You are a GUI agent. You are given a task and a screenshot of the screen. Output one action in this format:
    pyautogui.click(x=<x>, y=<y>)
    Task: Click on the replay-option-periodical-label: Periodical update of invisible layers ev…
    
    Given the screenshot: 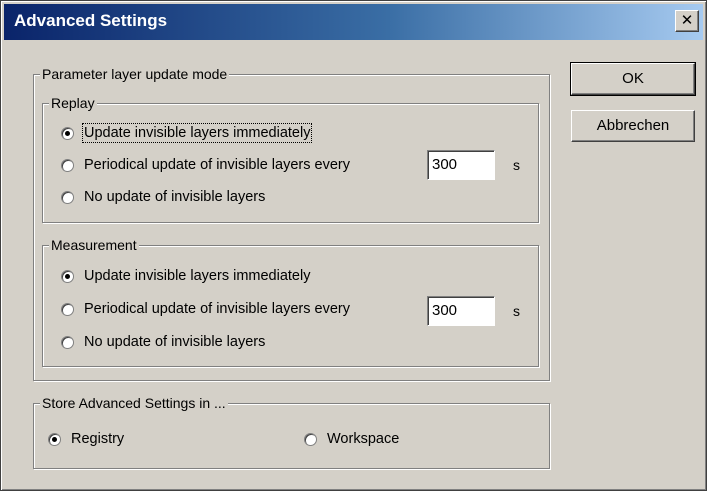 What is the action you would take?
    pyautogui.click(x=217, y=165)
    